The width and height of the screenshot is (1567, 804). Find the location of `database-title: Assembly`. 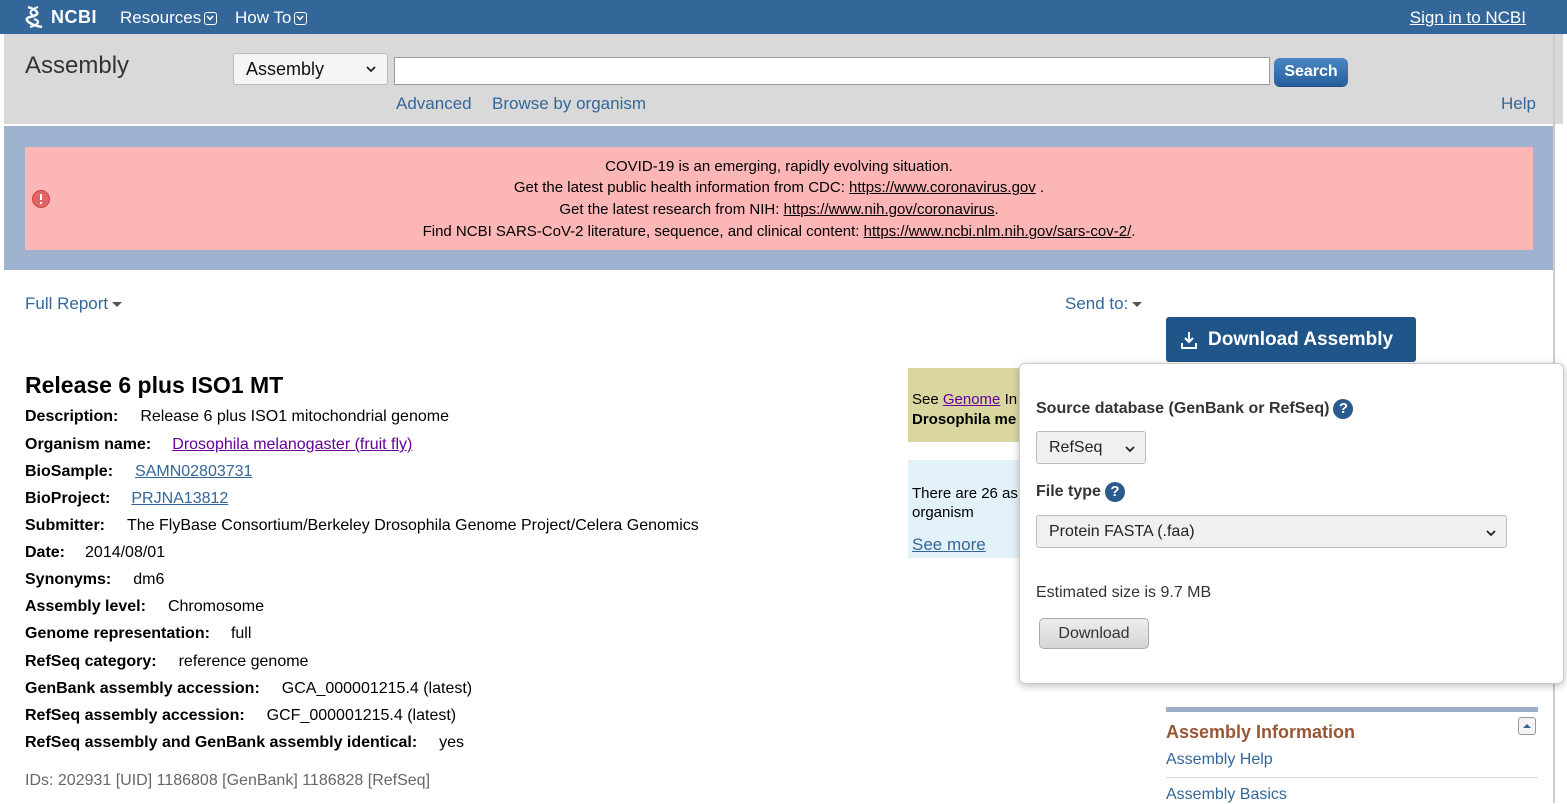

database-title: Assembly is located at coordinates (77, 65).